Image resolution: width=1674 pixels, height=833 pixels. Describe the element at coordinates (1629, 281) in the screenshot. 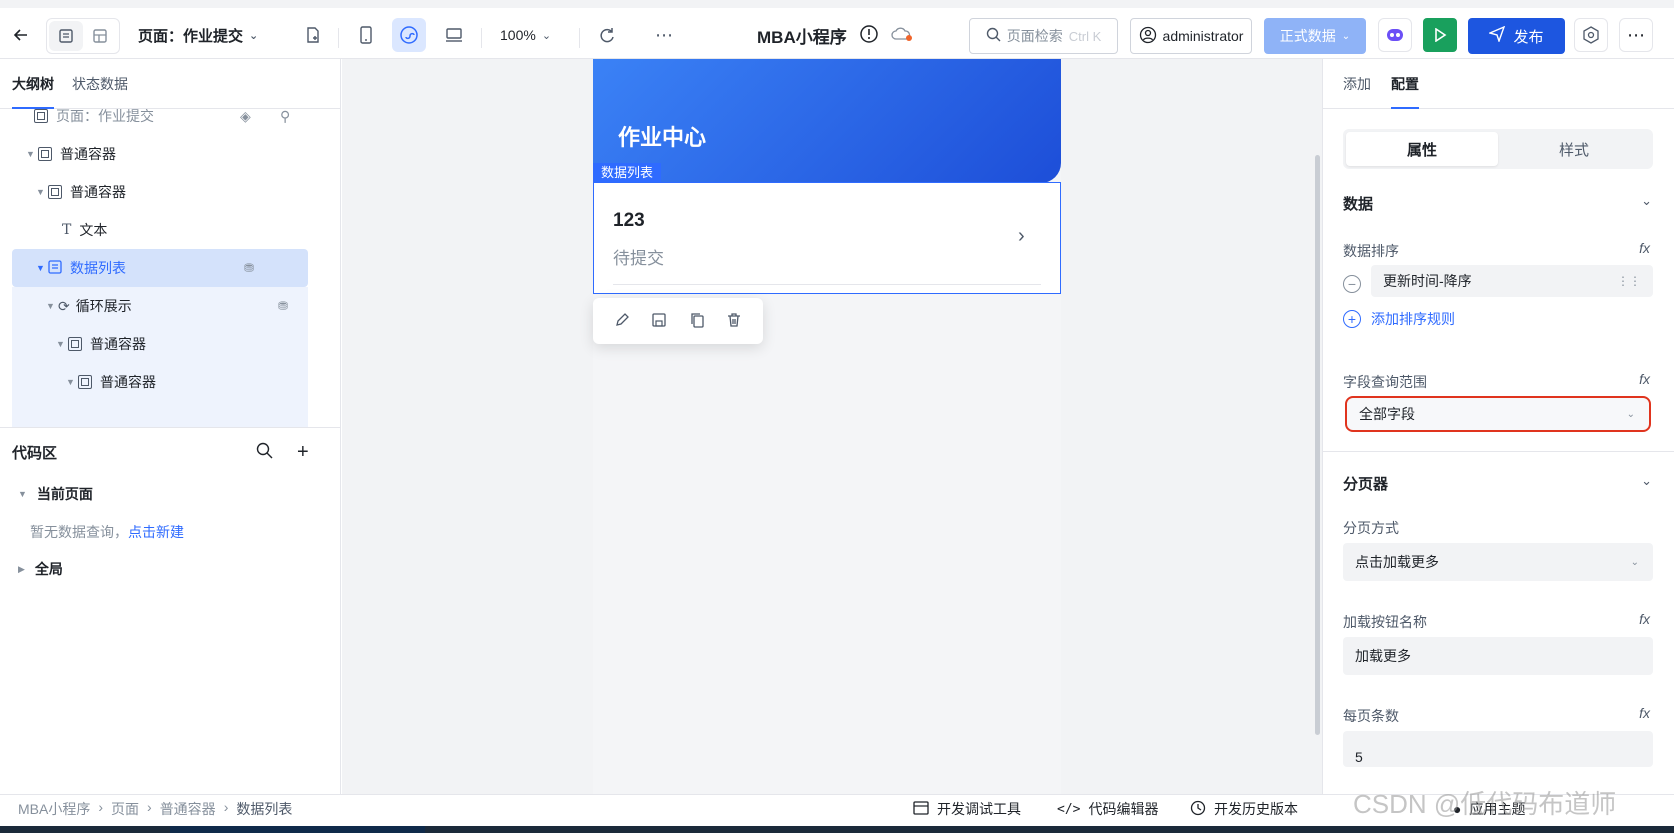

I see `drag-handle-icon: ⋮⋮` at that location.